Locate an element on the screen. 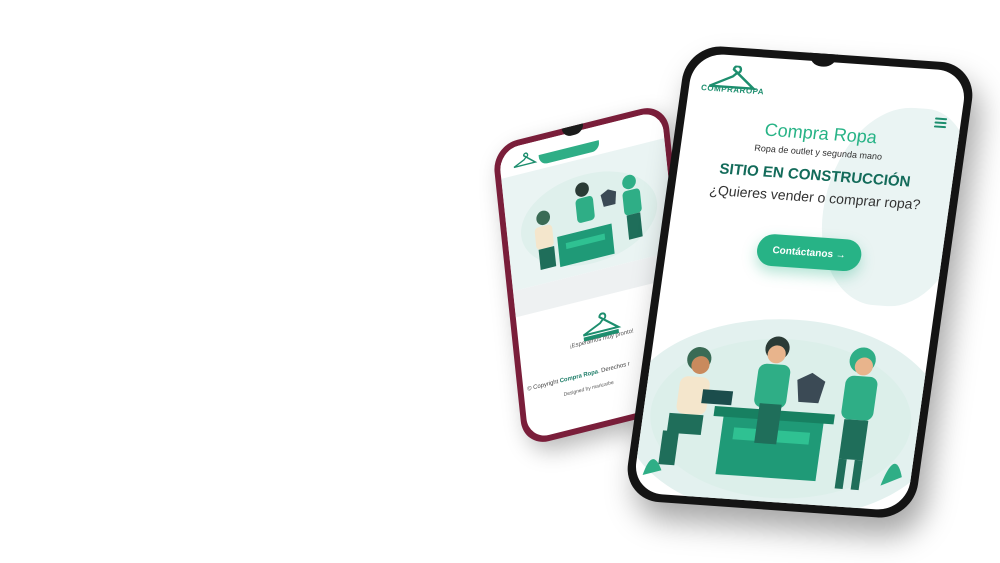 This screenshot has width=1000, height=563. copyright-prefix: © Copyright is located at coordinates (544, 385).